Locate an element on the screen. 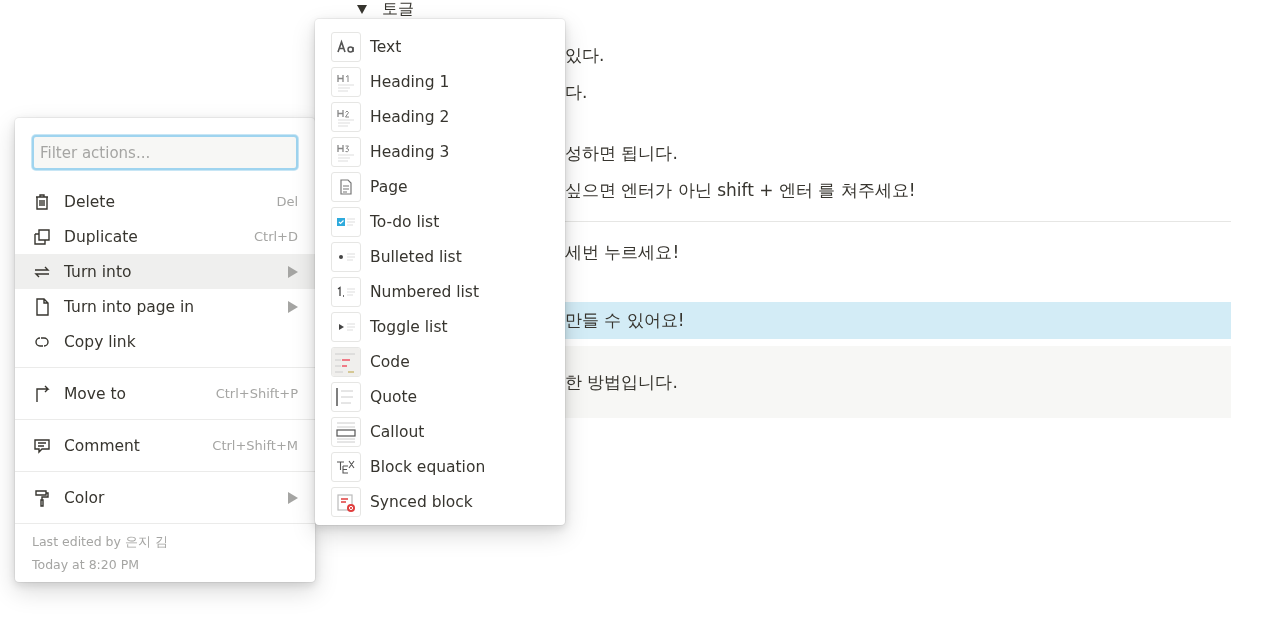 Image resolution: width=1277 pixels, height=626 pixels. block-type-item: Numbered list is located at coordinates (440, 291).